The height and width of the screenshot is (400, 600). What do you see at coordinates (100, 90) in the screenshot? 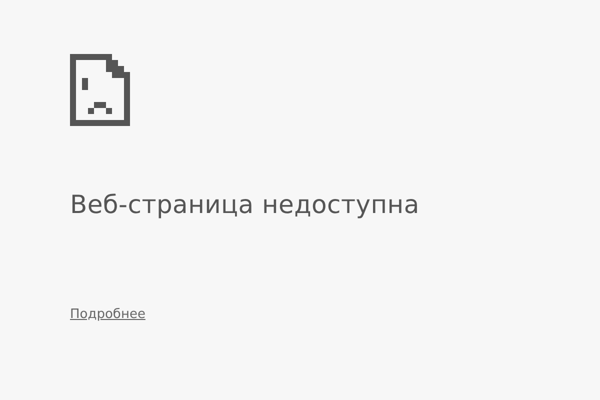
I see `sad-page-icon` at bounding box center [100, 90].